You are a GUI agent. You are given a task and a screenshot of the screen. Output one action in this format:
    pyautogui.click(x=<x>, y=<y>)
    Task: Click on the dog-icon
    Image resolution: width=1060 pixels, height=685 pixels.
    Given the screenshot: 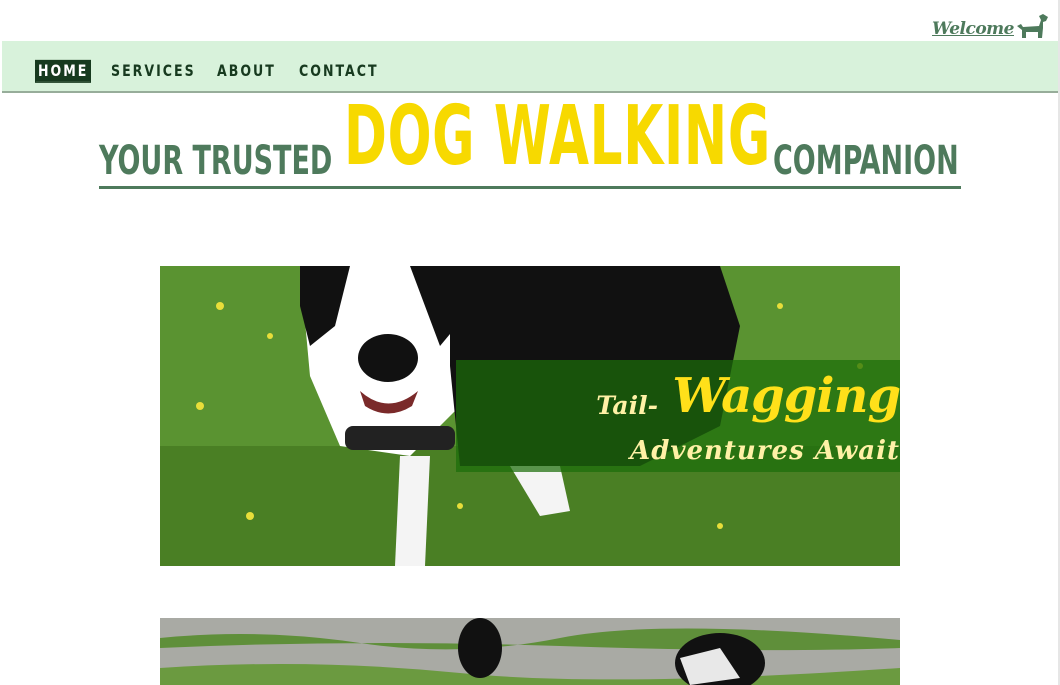 What is the action you would take?
    pyautogui.click(x=1032, y=26)
    